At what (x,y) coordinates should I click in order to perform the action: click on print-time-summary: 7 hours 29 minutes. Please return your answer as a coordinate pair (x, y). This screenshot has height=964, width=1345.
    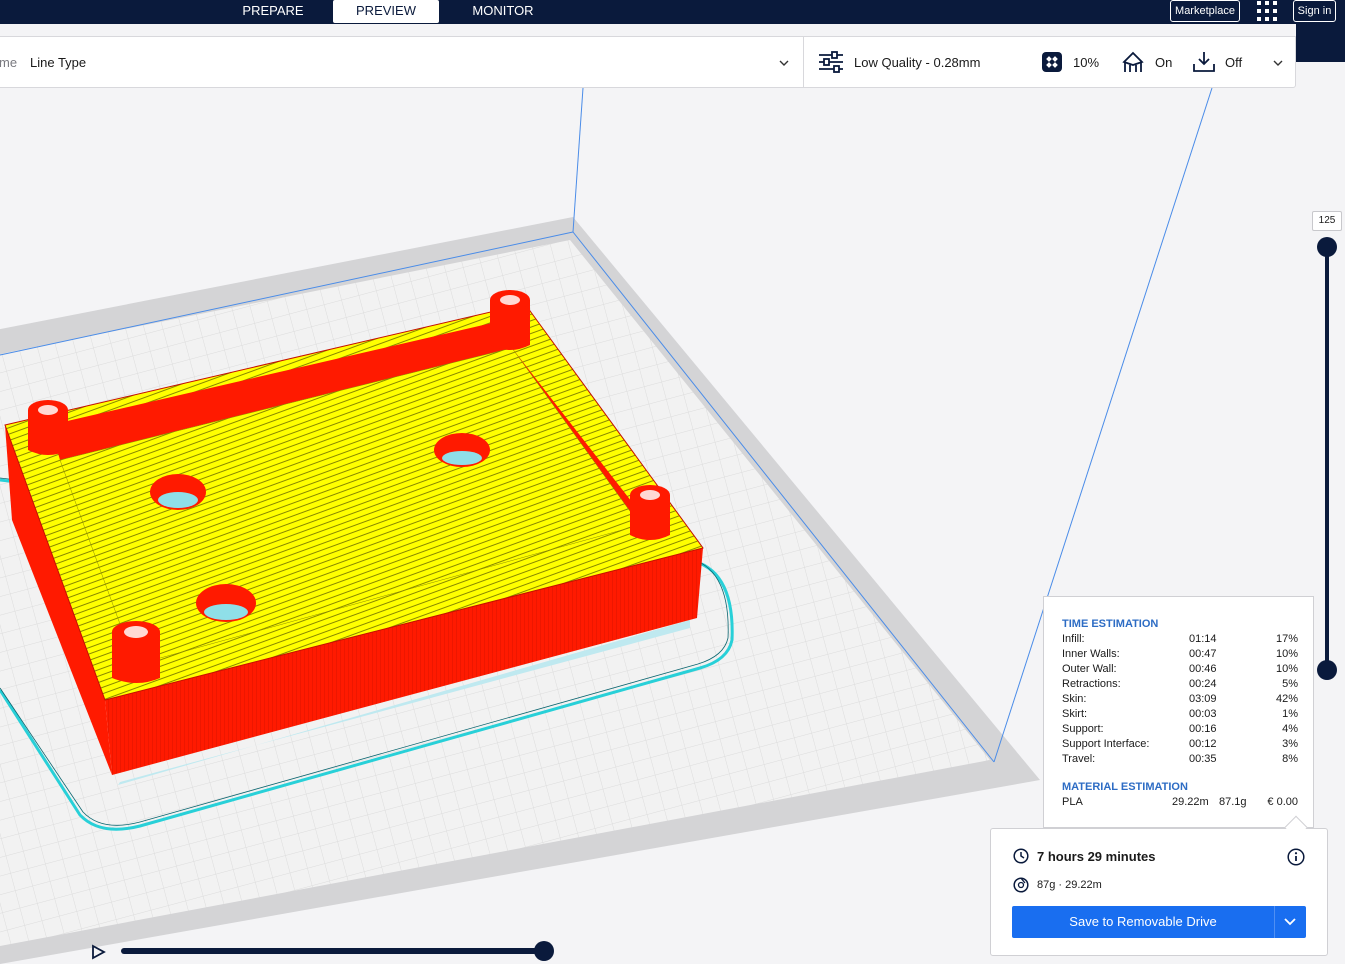
    Looking at the image, I should click on (1084, 856).